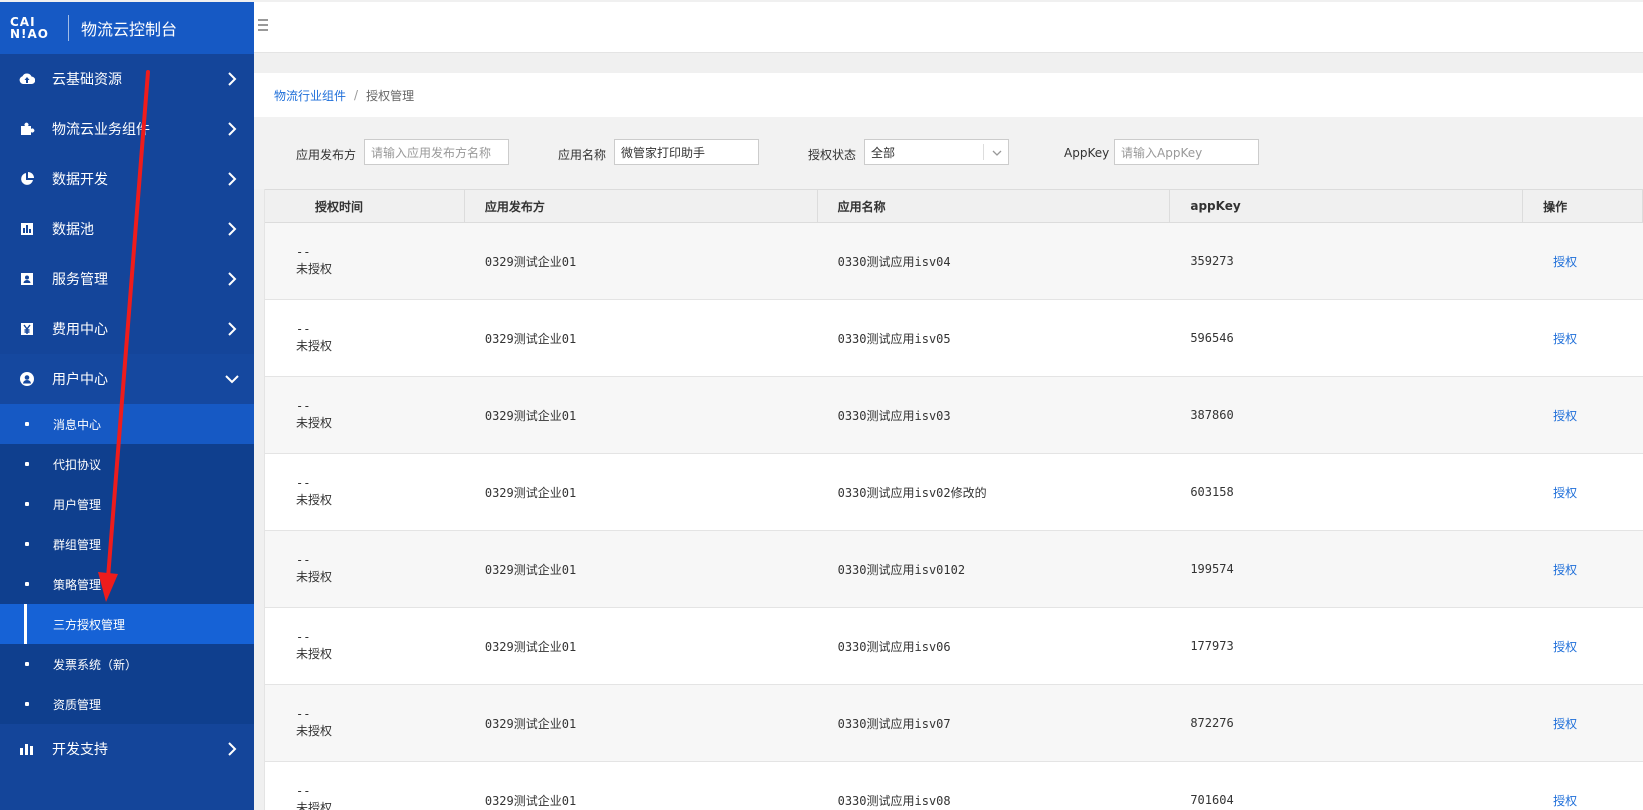 The height and width of the screenshot is (810, 1643). What do you see at coordinates (80, 180) in the screenshot?
I see `sidebar-item-label: 数据开发` at bounding box center [80, 180].